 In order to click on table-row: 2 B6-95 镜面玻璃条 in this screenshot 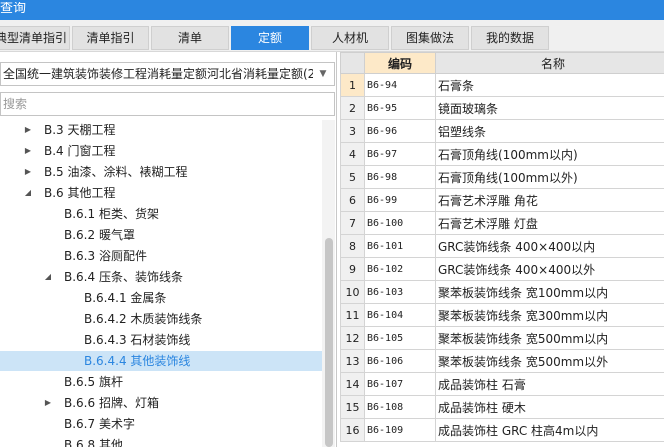, I will do `click(502, 108)`.